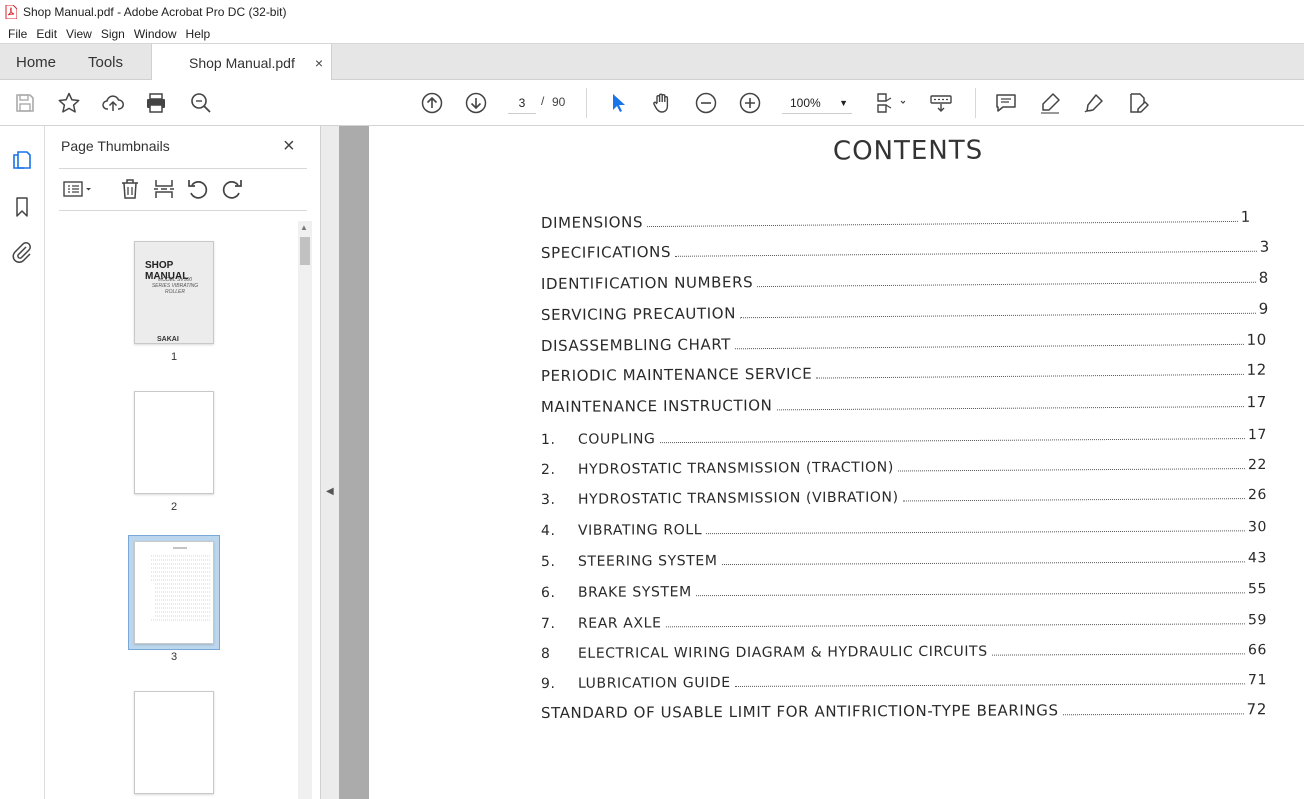 The image size is (1304, 799). I want to click on search-zoom-icon, so click(201, 103).